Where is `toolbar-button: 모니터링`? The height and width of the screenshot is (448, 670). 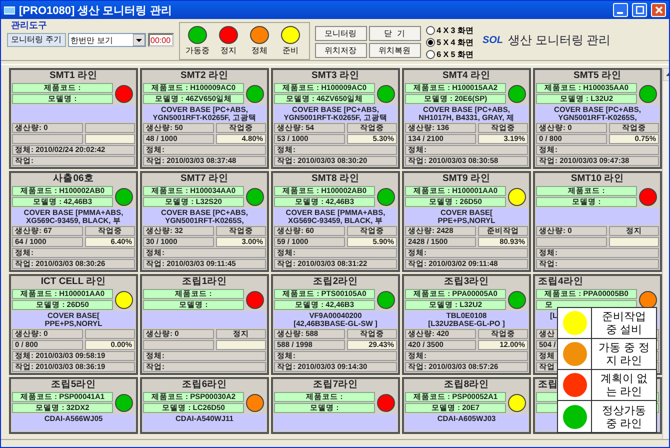
toolbar-button: 모니터링 is located at coordinates (340, 33).